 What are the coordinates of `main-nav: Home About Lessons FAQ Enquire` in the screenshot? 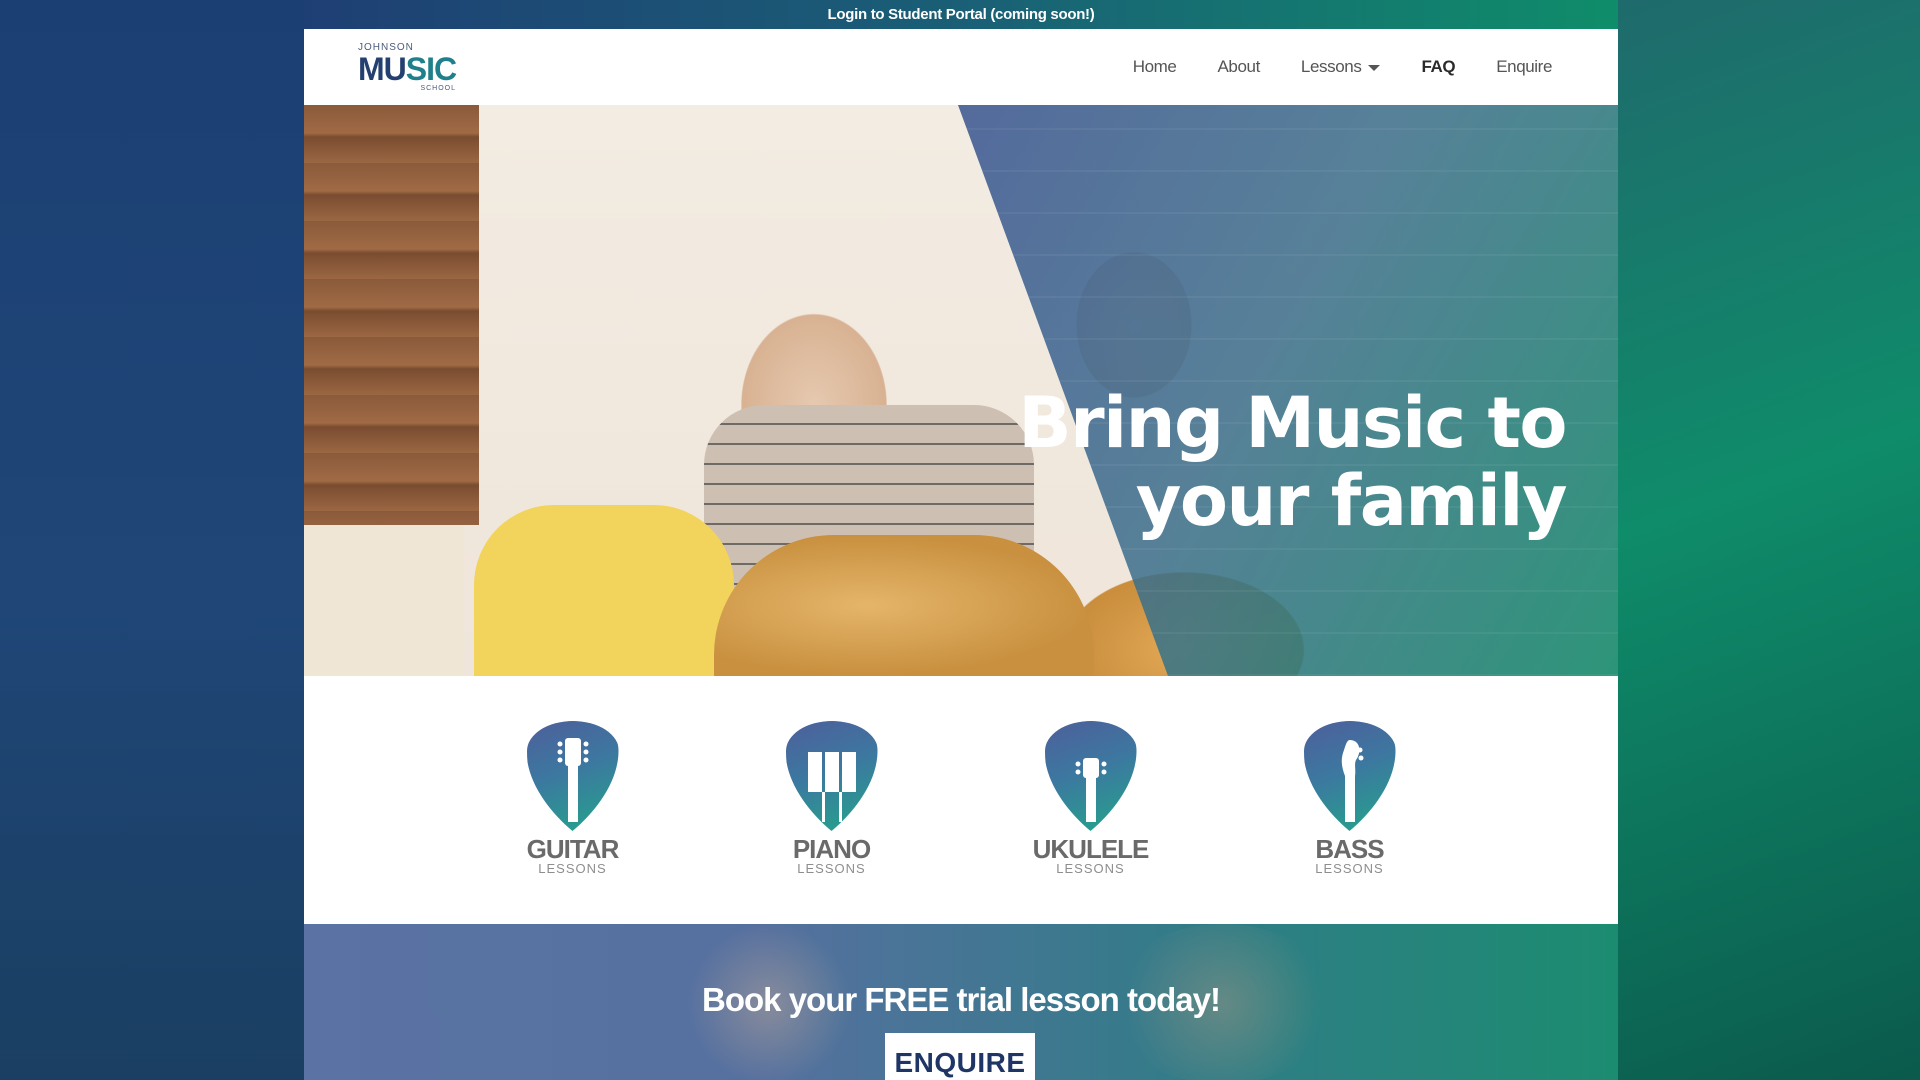 It's located at (1343, 67).